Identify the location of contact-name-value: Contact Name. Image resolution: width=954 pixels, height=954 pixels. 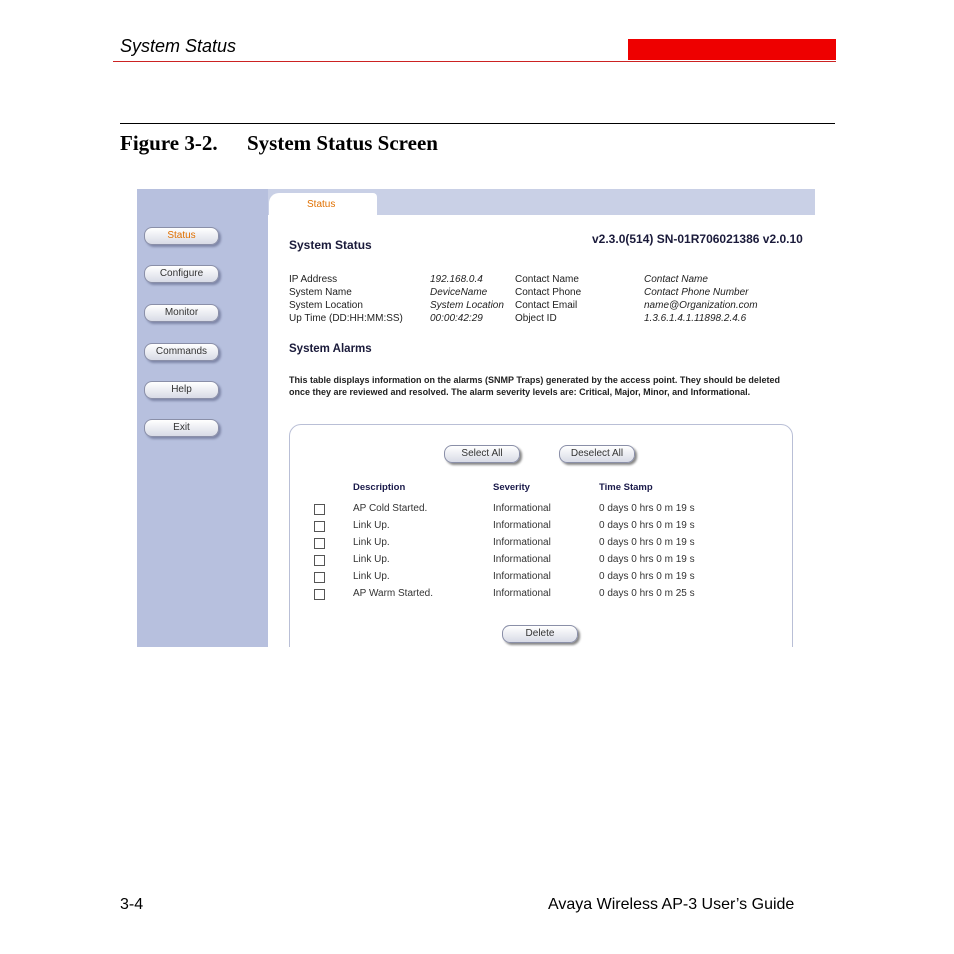
(676, 279).